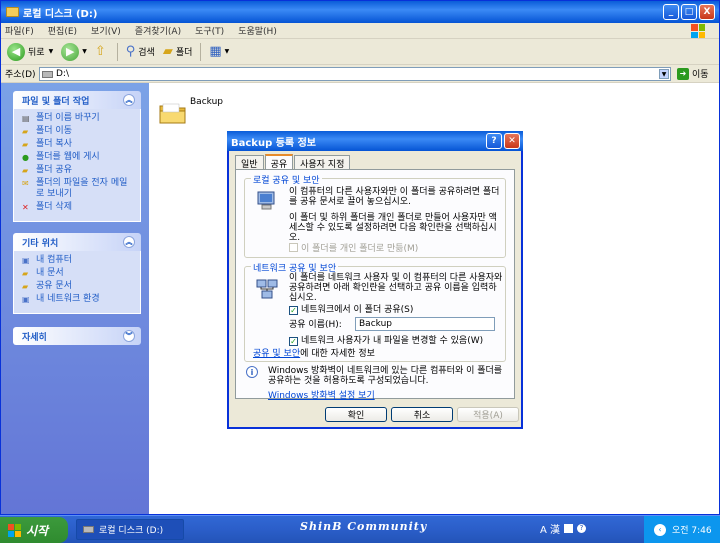 This screenshot has height=543, width=720. I want to click on task-label: 폴더의 파일을 전자 메일로 보내기, so click(82, 188).